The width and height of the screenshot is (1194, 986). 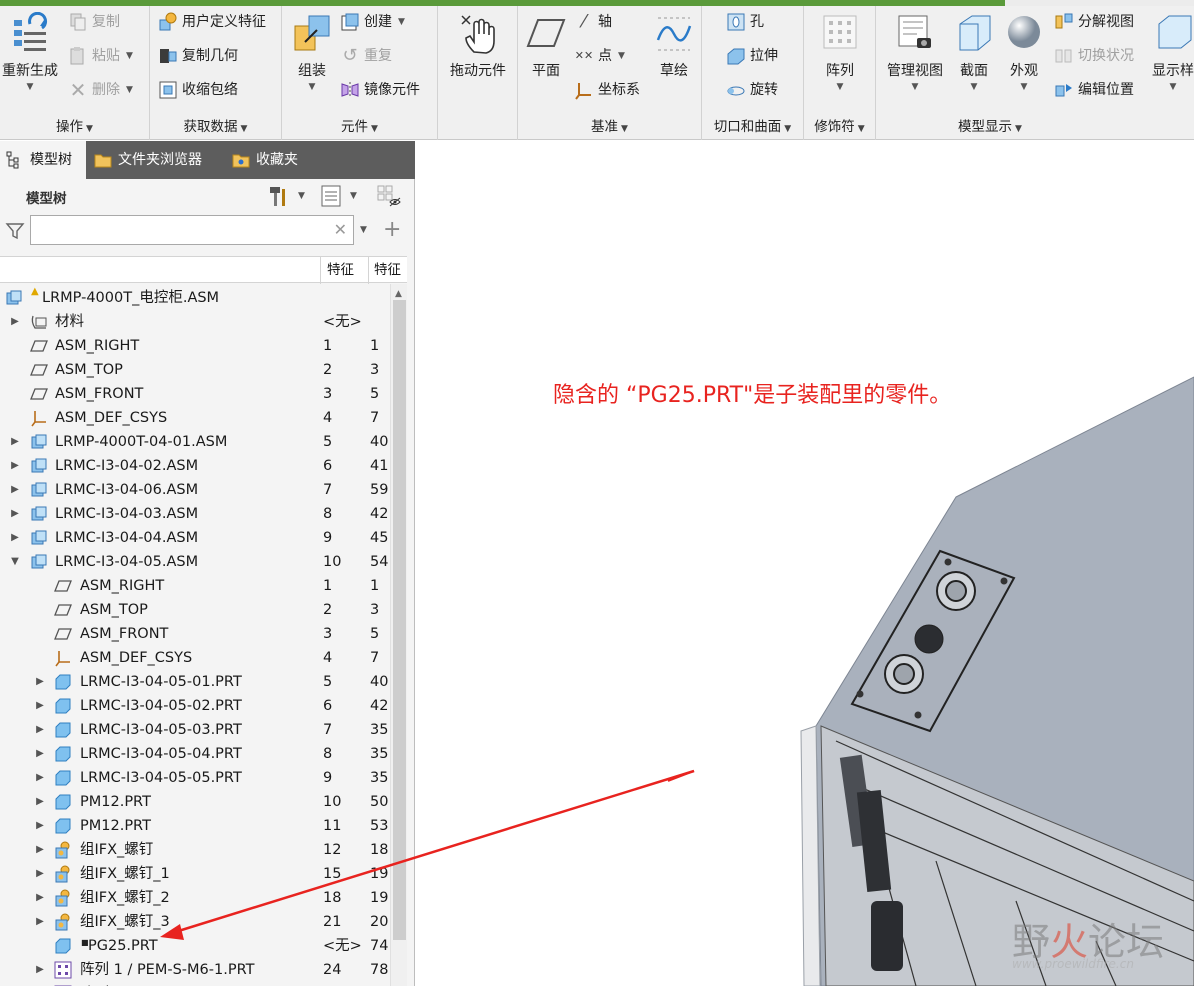 I want to click on tree-row: ▶ 组IFX_螺钉_1 15 19, so click(x=195, y=874).